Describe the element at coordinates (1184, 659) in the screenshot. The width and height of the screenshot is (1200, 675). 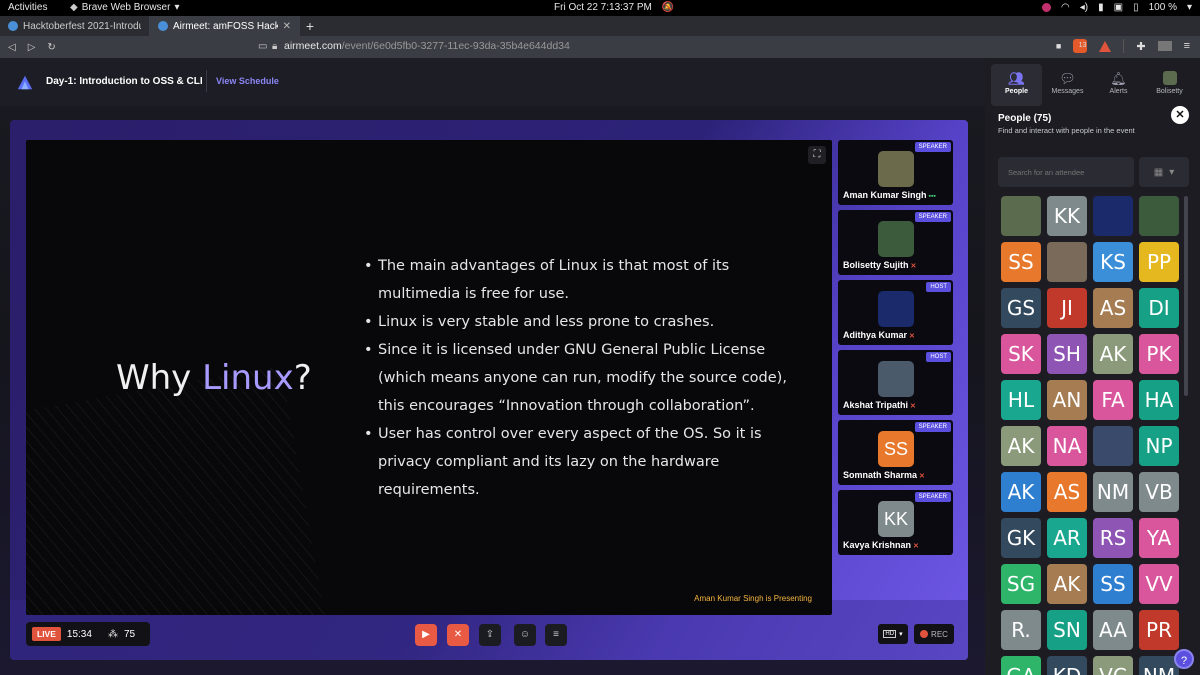
I see `help-icon: ?` at that location.